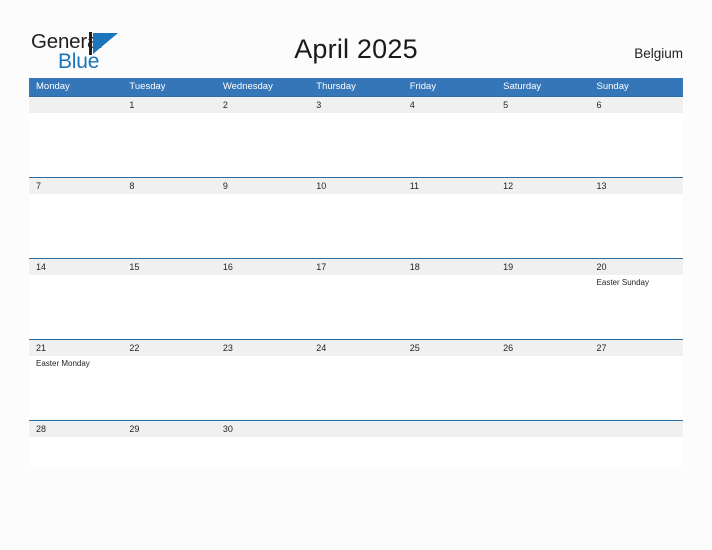 This screenshot has height=550, width=712. I want to click on weekday-header-friday: Friday, so click(423, 86).